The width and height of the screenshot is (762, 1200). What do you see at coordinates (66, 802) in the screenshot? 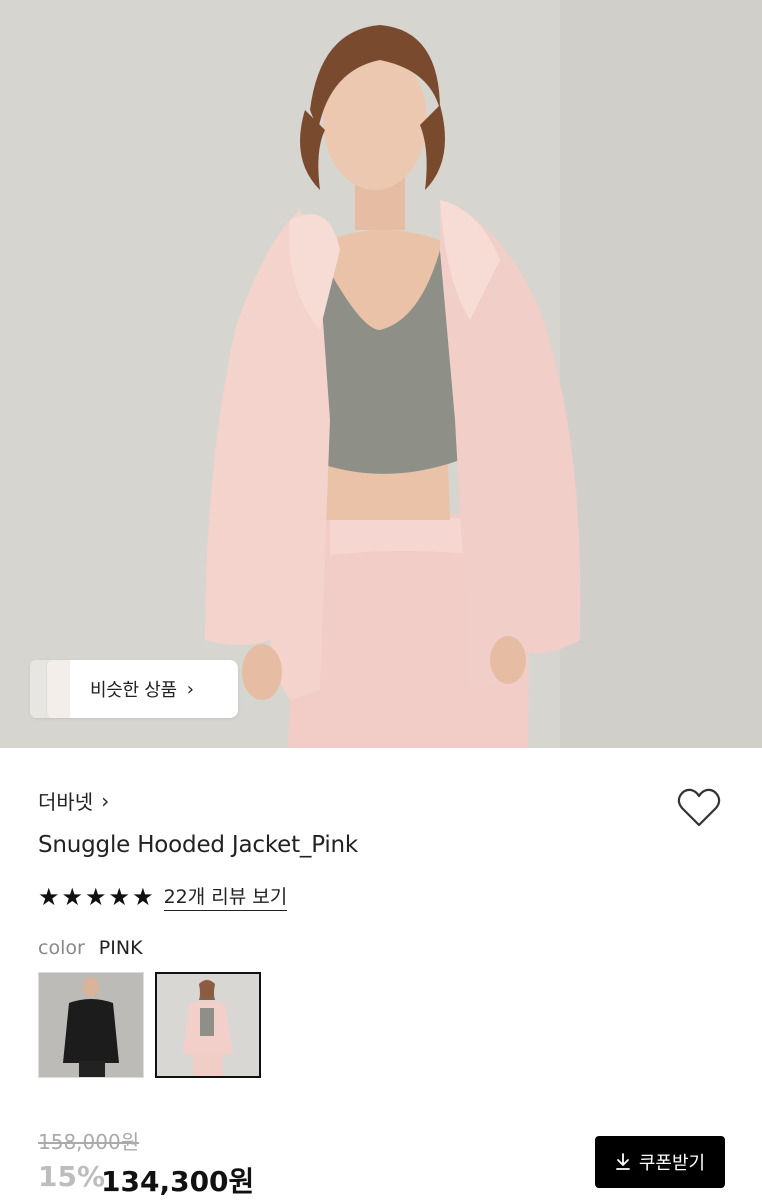
I see `brand-name: 더바넷` at bounding box center [66, 802].